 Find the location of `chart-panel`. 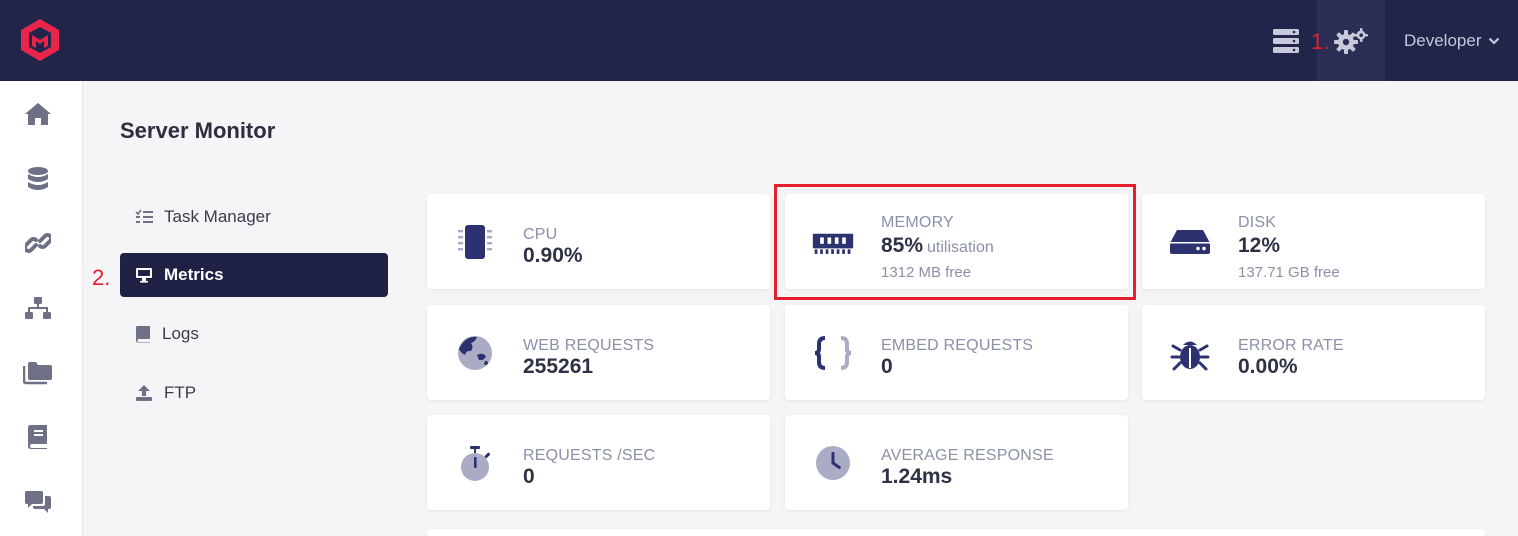

chart-panel is located at coordinates (956, 532).